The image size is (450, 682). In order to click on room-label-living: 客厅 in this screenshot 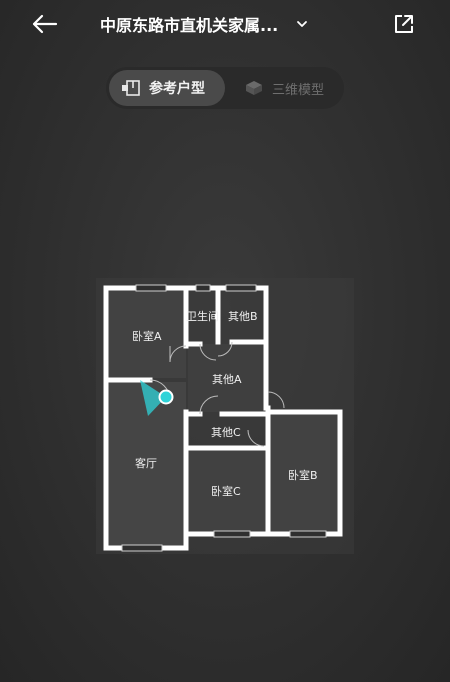, I will do `click(146, 463)`.